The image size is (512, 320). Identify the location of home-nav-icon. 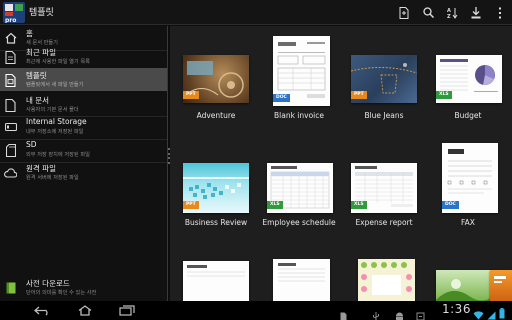
(85, 310).